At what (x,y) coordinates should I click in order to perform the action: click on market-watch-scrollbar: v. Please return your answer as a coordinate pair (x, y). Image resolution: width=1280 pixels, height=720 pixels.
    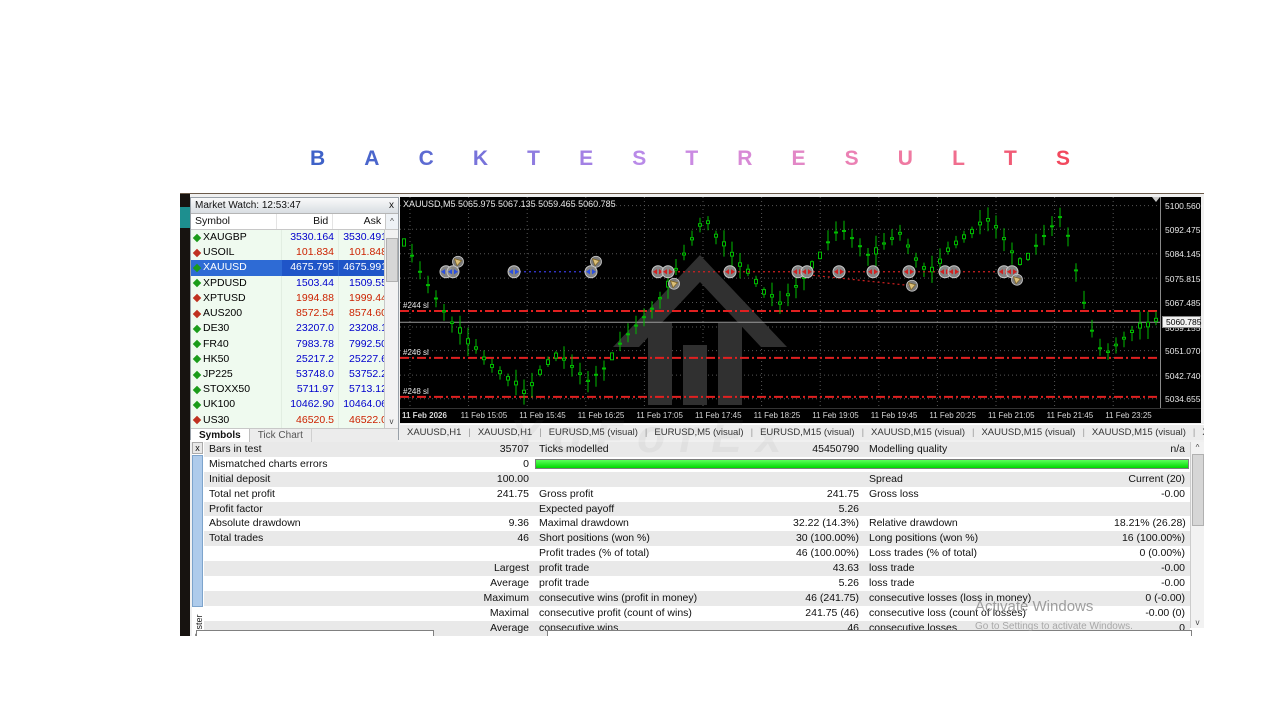
    Looking at the image, I should click on (391, 329).